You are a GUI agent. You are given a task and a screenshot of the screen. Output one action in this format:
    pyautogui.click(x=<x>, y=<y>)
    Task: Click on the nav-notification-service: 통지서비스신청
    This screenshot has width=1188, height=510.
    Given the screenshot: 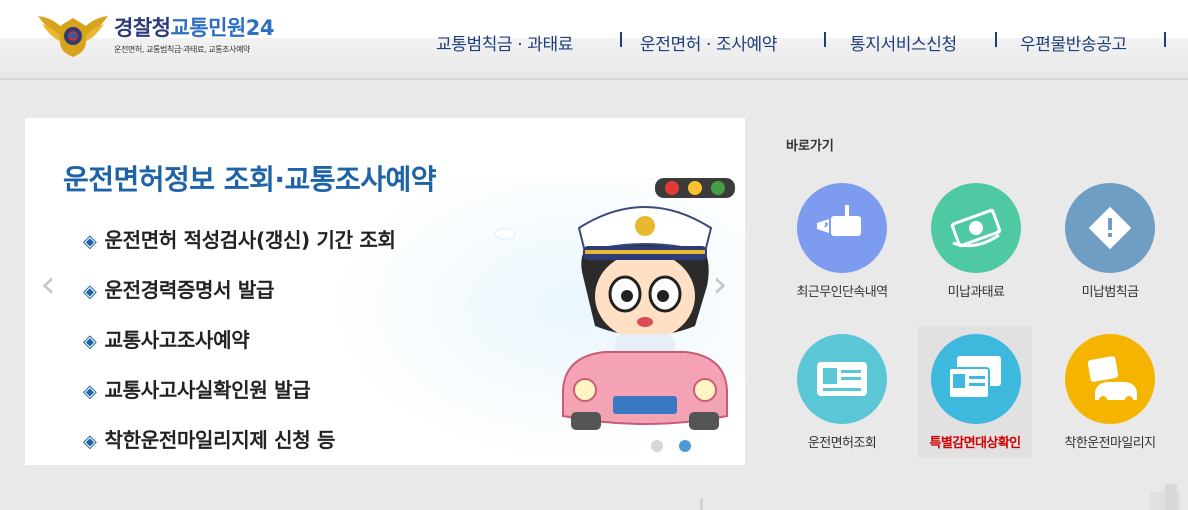 What is the action you would take?
    pyautogui.click(x=903, y=44)
    